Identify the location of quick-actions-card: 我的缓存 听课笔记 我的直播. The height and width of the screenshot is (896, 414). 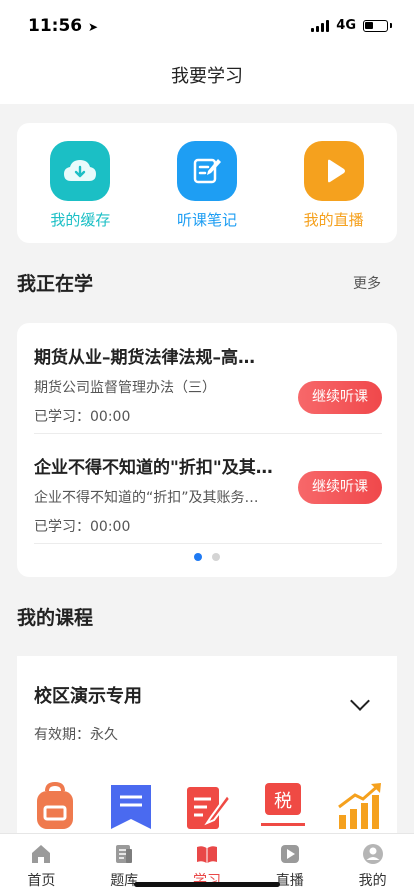
(207, 183).